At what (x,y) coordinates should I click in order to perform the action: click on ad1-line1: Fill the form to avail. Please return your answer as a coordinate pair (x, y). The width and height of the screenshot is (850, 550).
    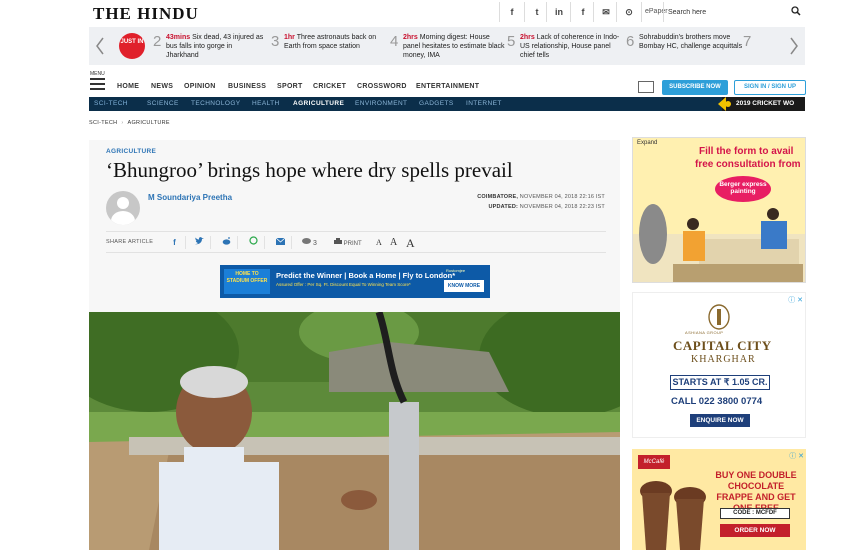
    Looking at the image, I should click on (746, 151).